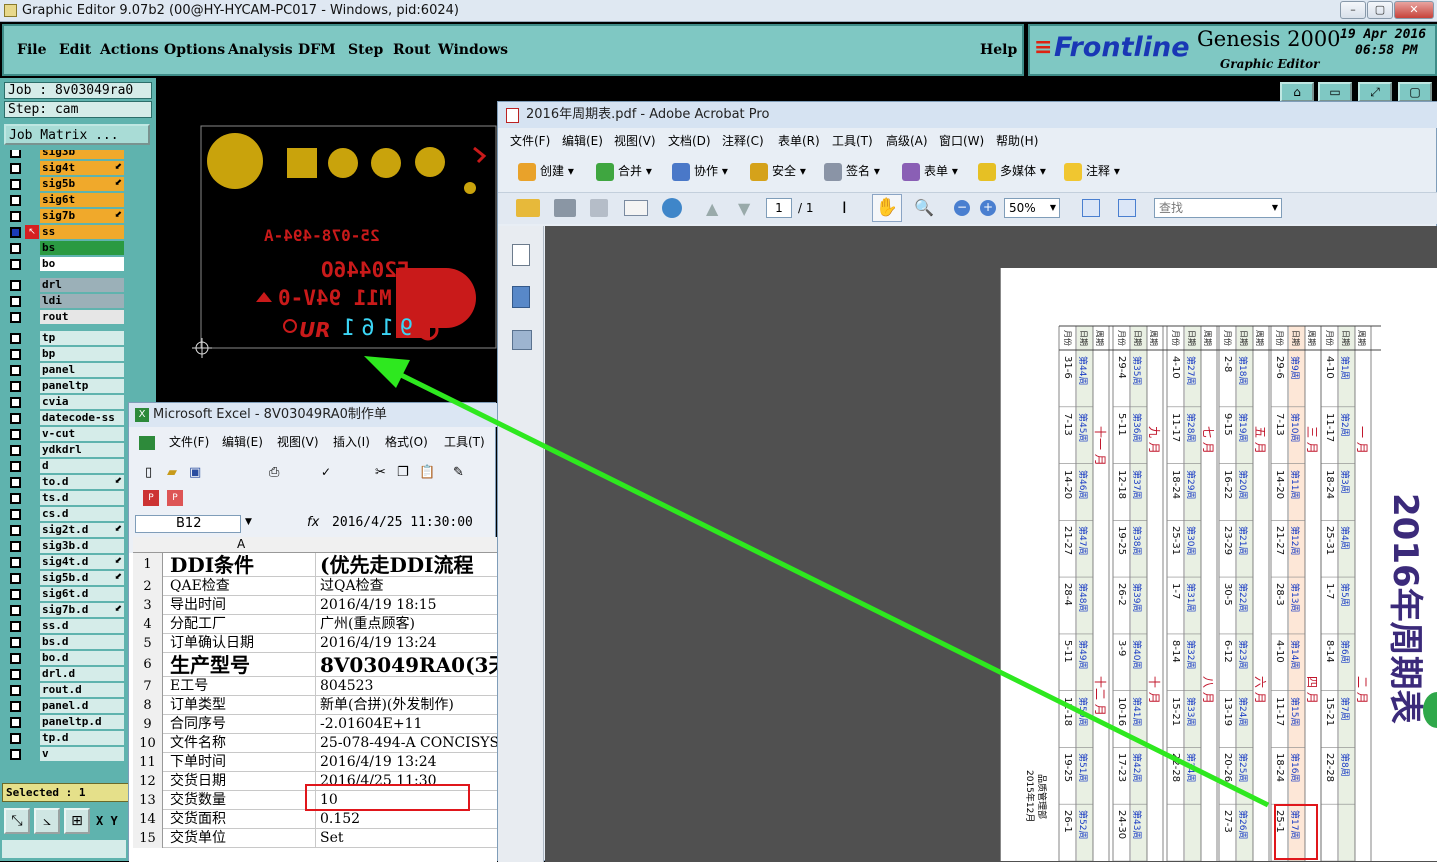 This screenshot has width=1437, height=862. I want to click on layer-name: datecode-ss, so click(82, 418).